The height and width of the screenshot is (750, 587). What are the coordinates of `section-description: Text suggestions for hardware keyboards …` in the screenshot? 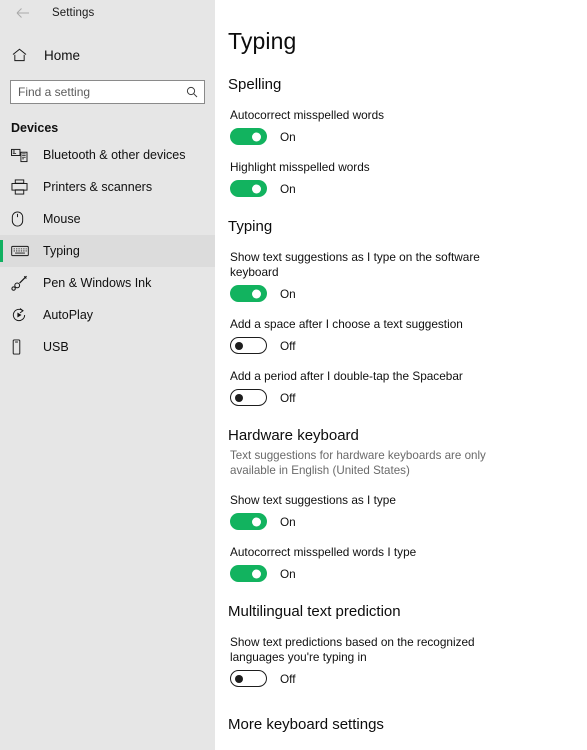 It's located at (358, 463).